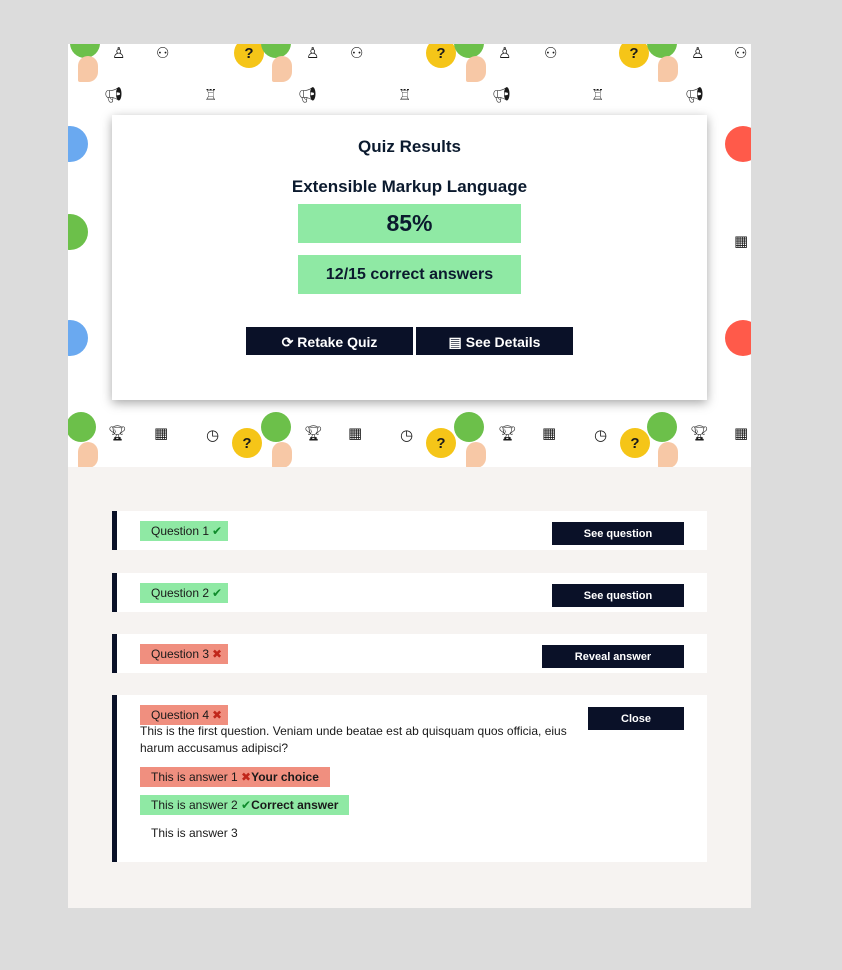 This screenshot has height=970, width=842. I want to click on question-status-badge: Question 4 ✖, so click(184, 715).